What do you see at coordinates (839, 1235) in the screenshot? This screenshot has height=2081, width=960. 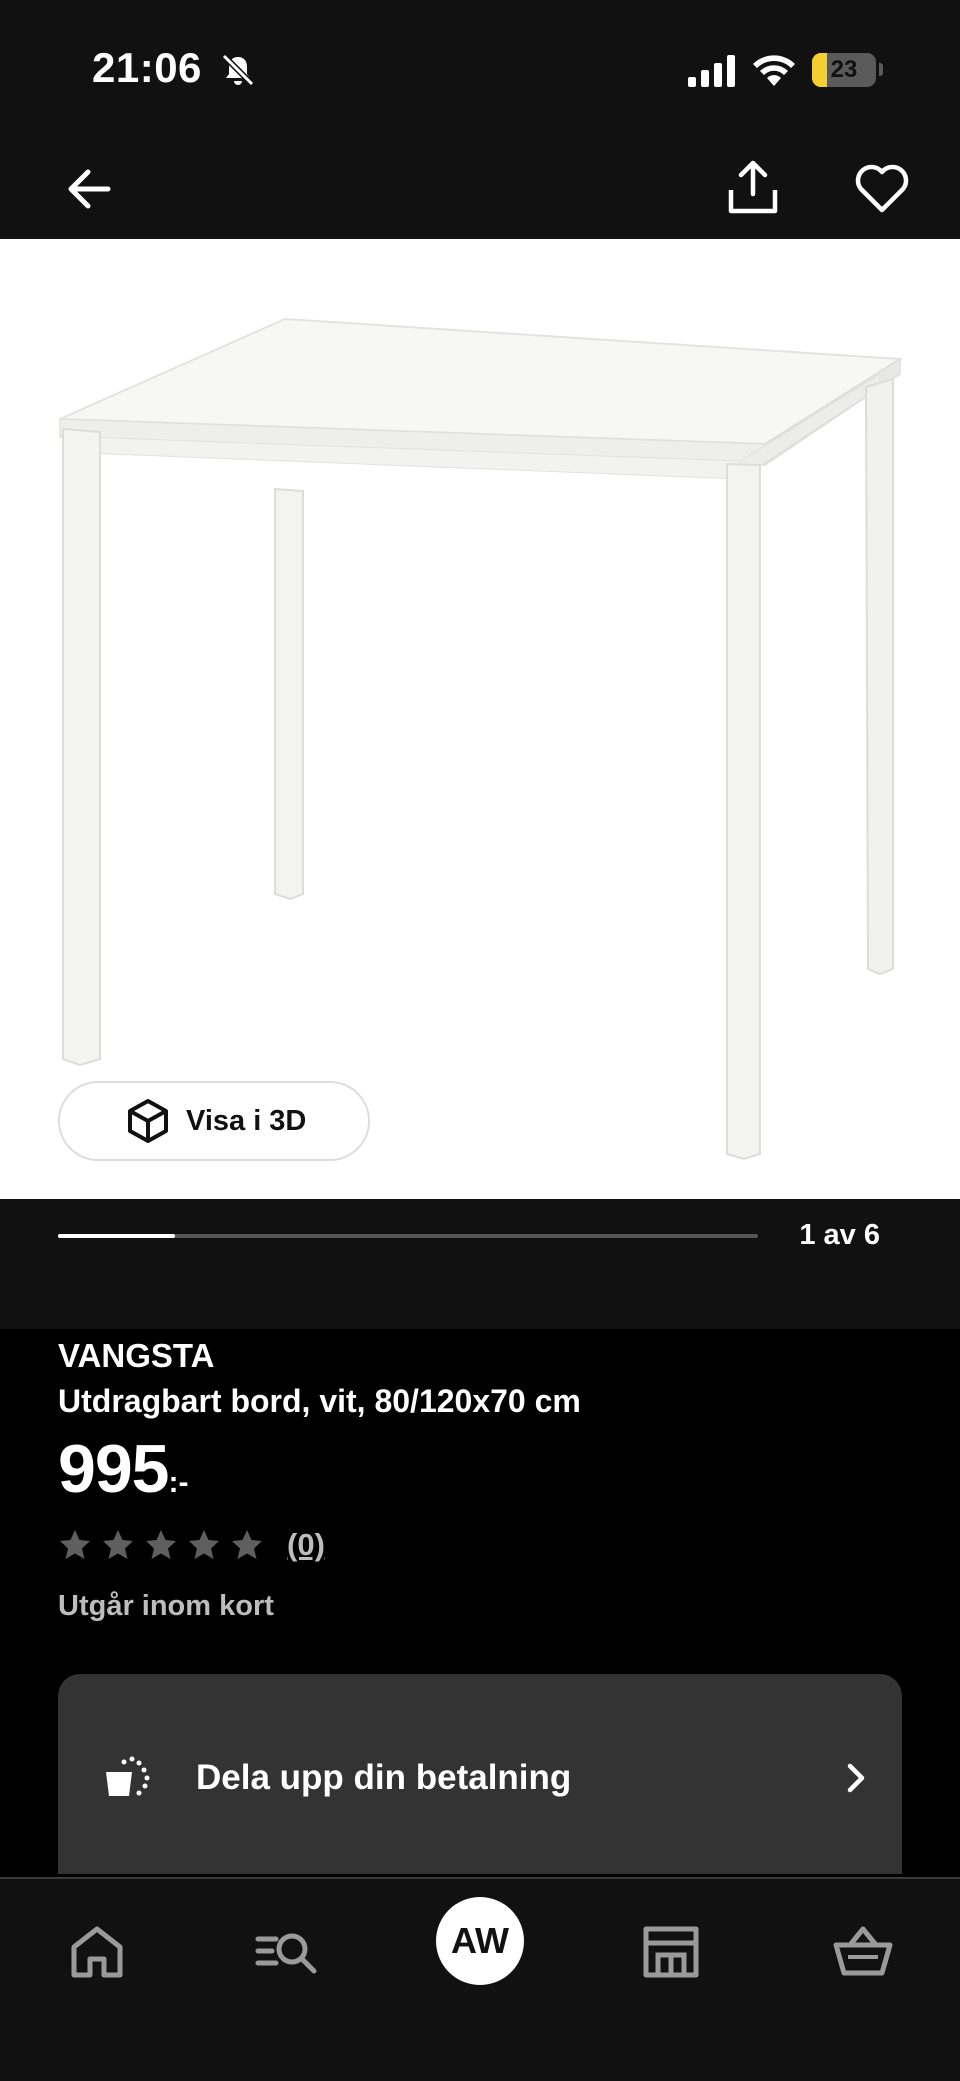 I see `image-page-indicator: 1 av 6` at bounding box center [839, 1235].